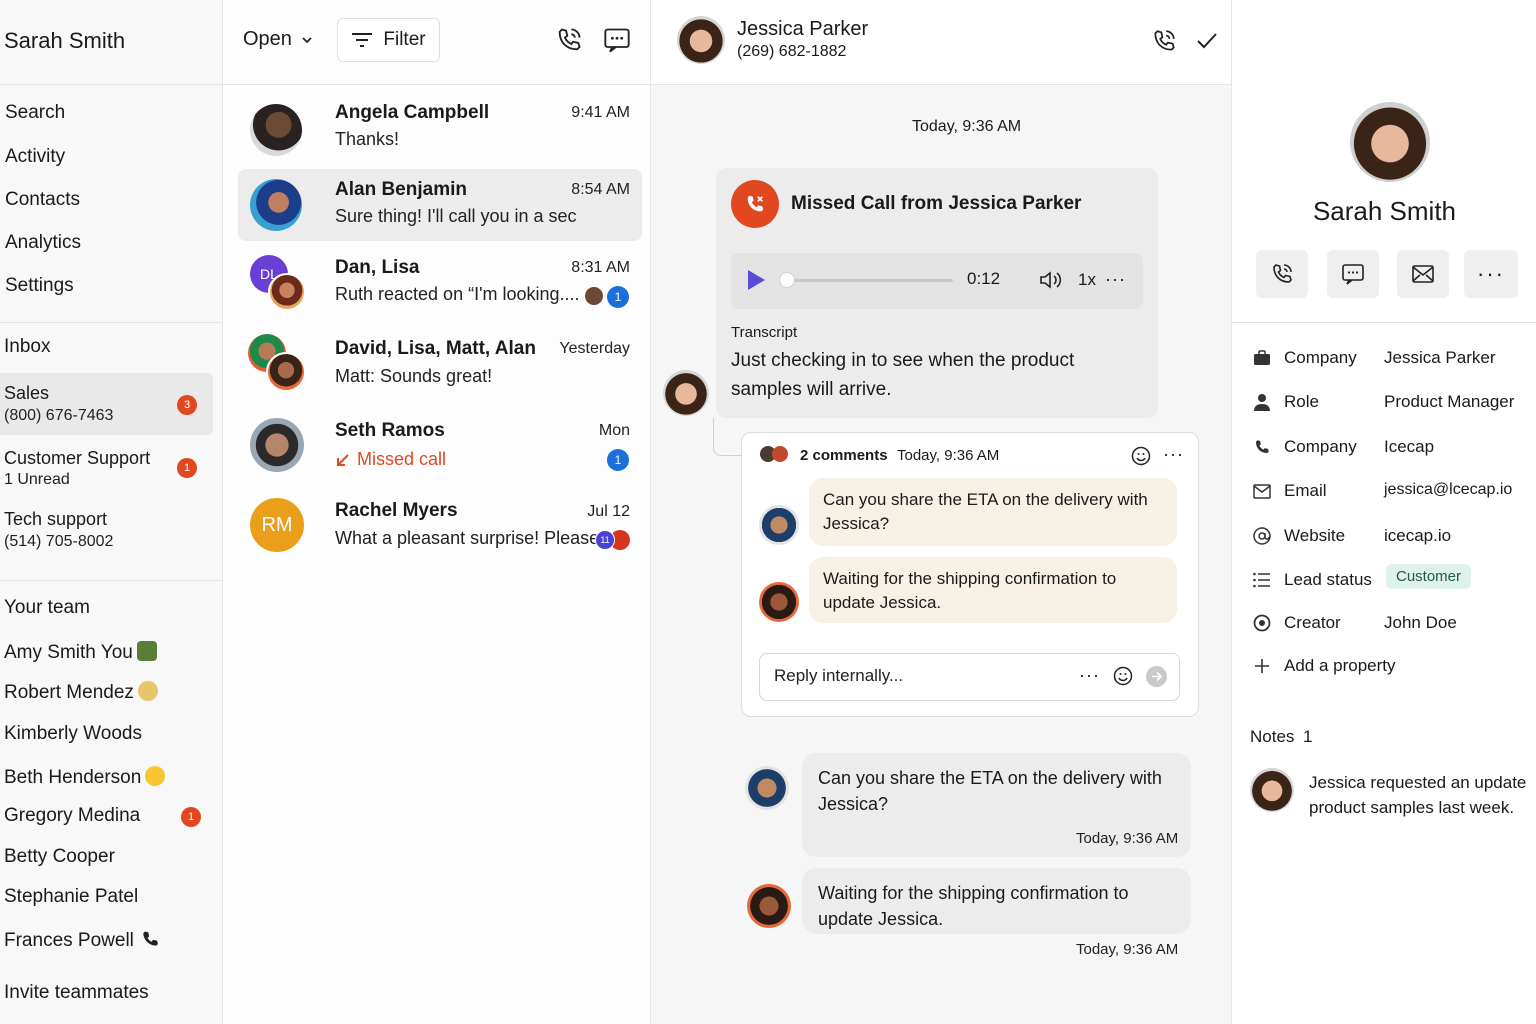 The image size is (1536, 1024). What do you see at coordinates (1262, 402) in the screenshot?
I see `person-icon` at bounding box center [1262, 402].